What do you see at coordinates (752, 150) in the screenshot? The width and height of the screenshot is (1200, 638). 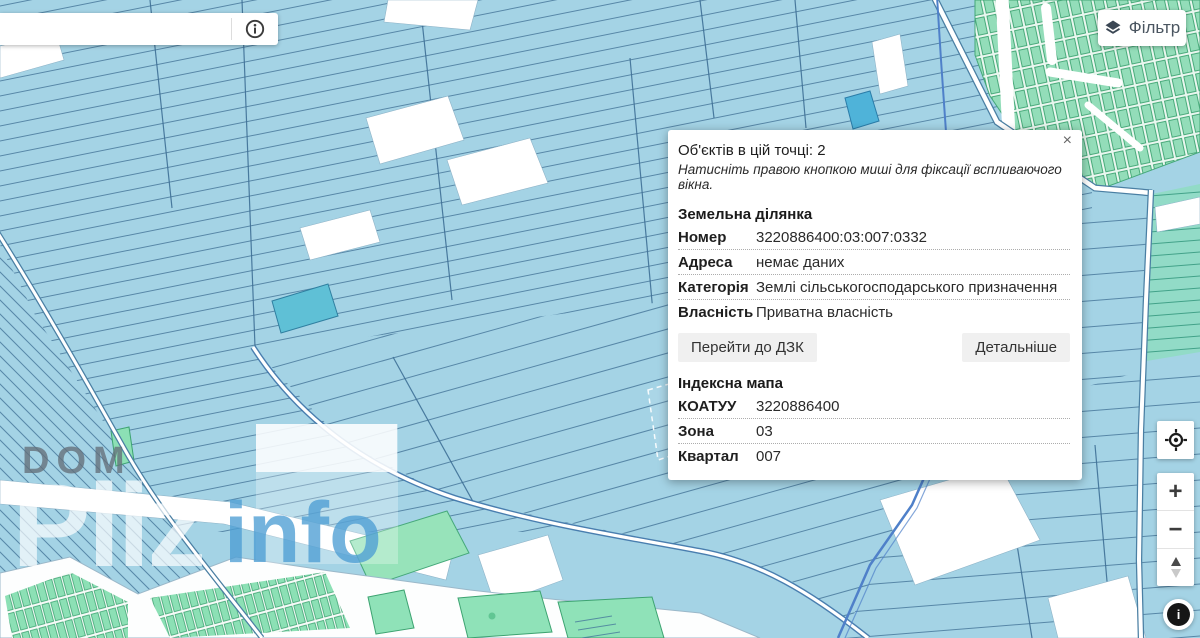 I see `popup-objects-count: Об'єктів в цій точці: 2` at bounding box center [752, 150].